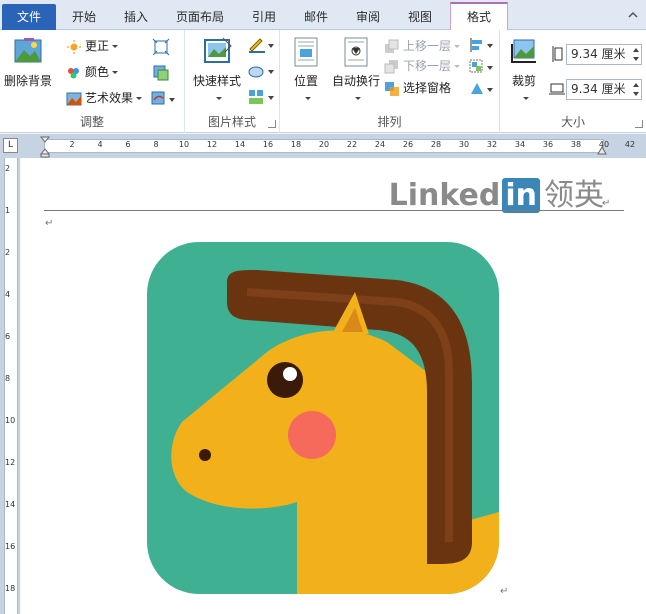 This screenshot has width=646, height=614. I want to click on height-spinner-icon, so click(636, 54).